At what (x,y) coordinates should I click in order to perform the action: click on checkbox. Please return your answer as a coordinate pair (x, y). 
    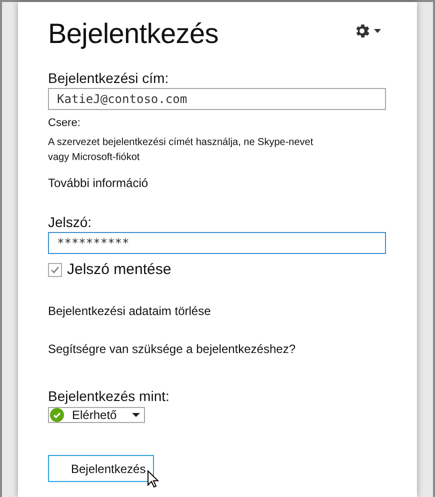
    Looking at the image, I should click on (55, 269).